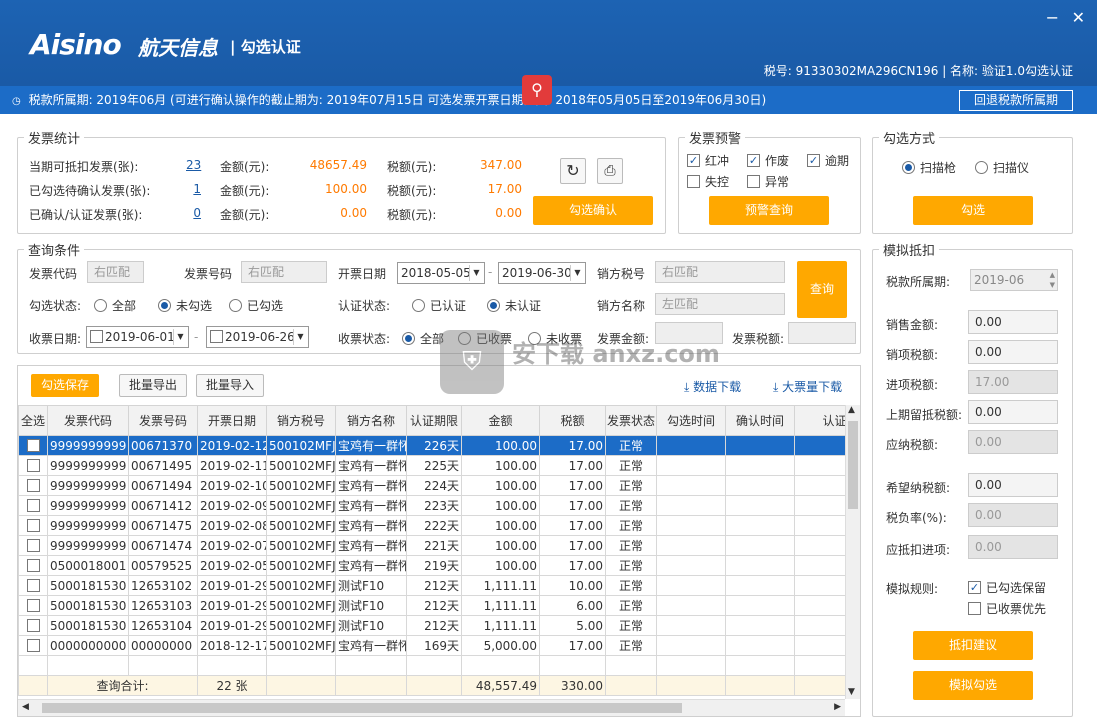 The height and width of the screenshot is (719, 1097). I want to click on invoice-tax-input, so click(822, 333).